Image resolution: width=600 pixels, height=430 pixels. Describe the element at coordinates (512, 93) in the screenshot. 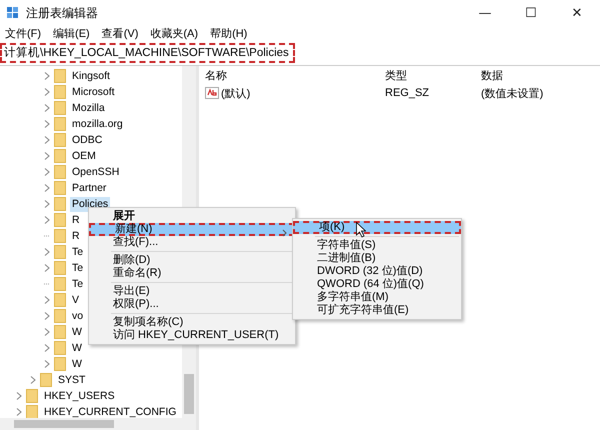

I see `table-cell-text: (数值未设置)` at that location.